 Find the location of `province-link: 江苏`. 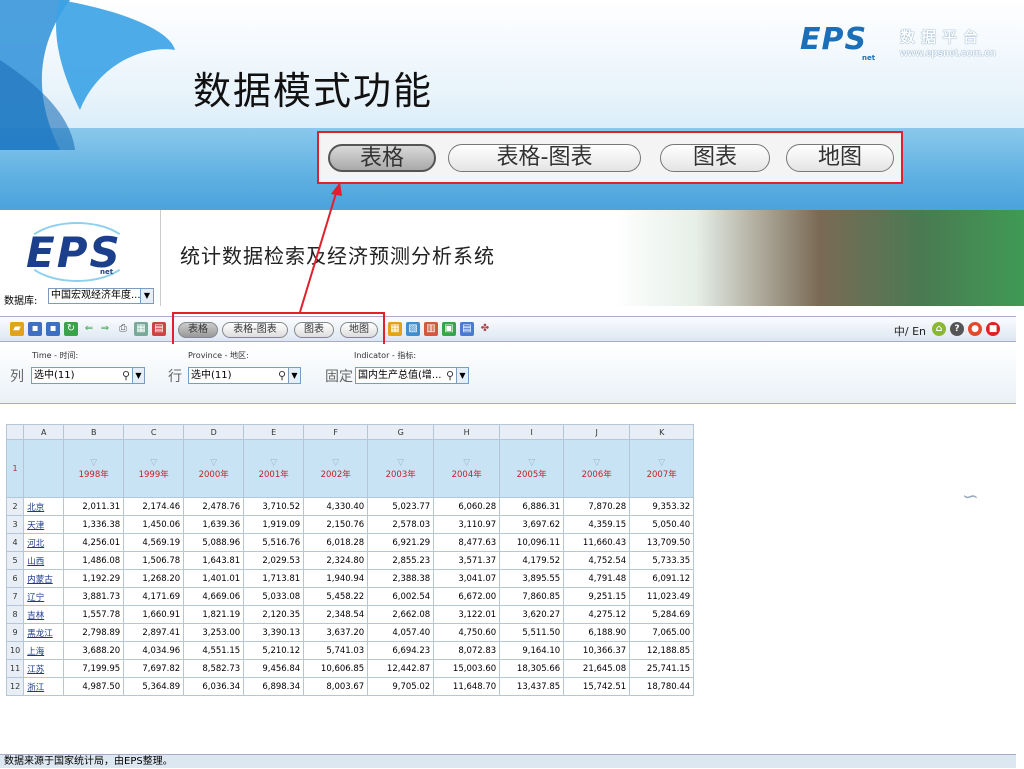

province-link: 江苏 is located at coordinates (44, 668).